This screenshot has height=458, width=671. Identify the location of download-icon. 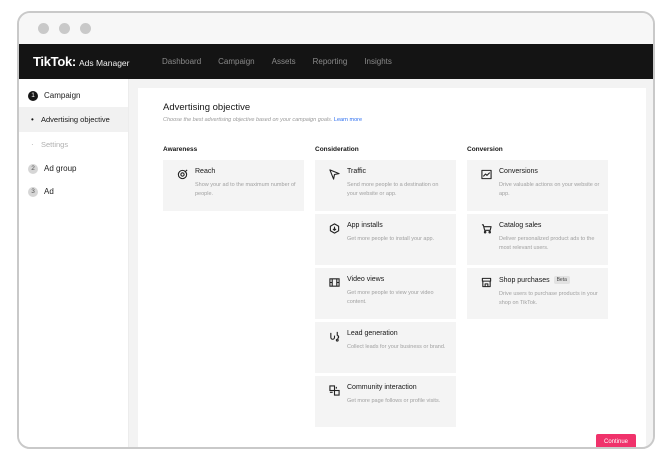
(334, 228).